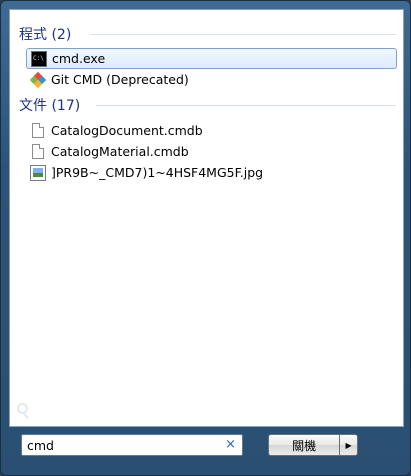 Image resolution: width=411 pixels, height=476 pixels. What do you see at coordinates (70, 408) in the screenshot?
I see `see-more-results-label: 查看更多結果` at bounding box center [70, 408].